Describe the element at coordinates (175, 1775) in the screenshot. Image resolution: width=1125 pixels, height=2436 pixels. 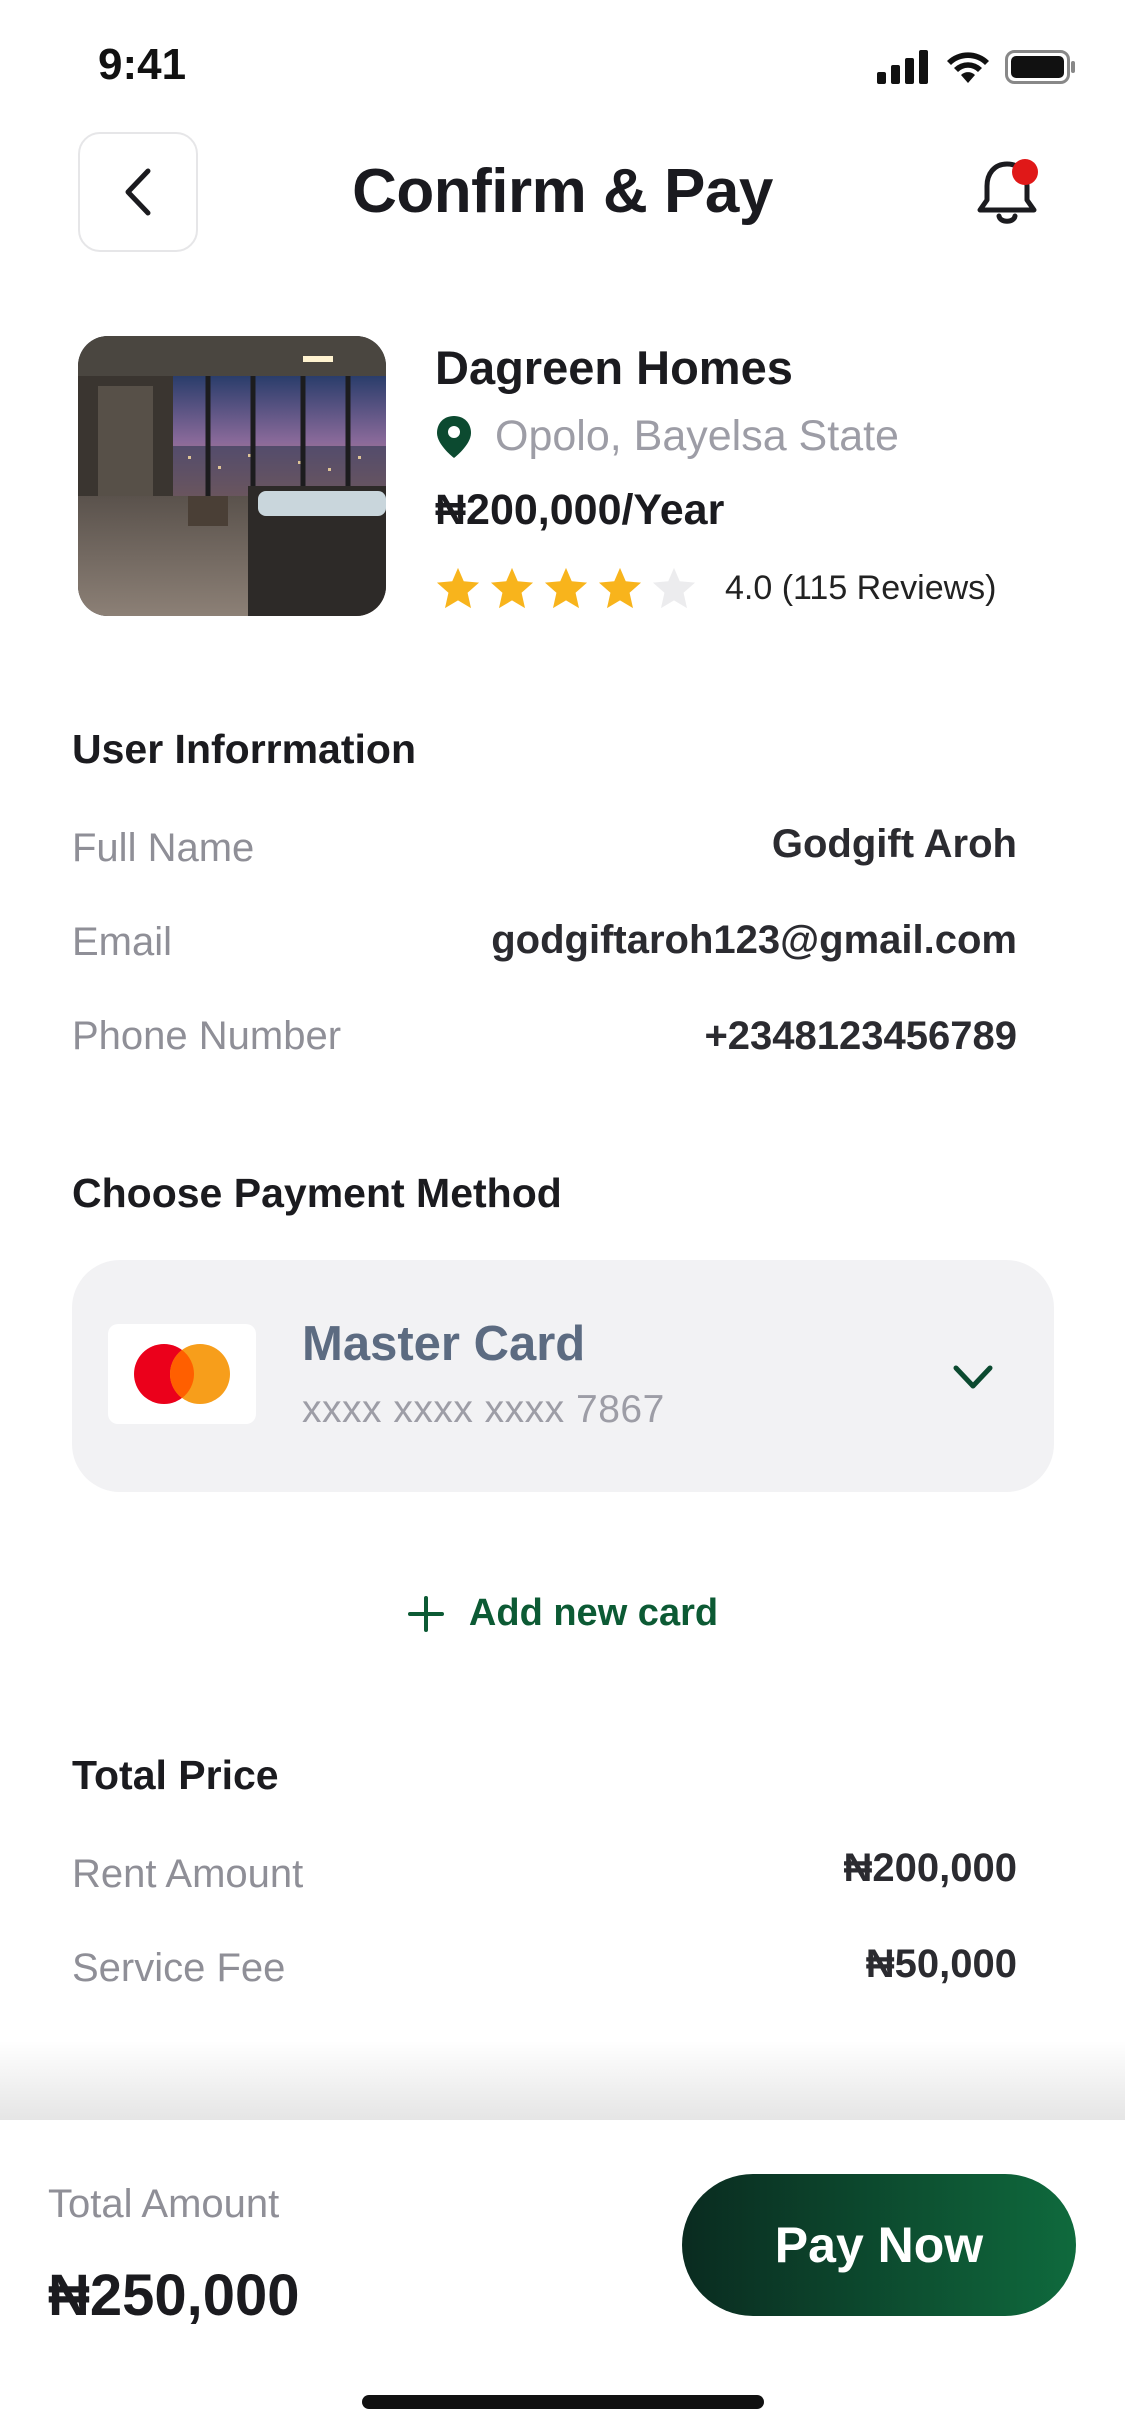
I see `total-price-title: Total Price` at that location.